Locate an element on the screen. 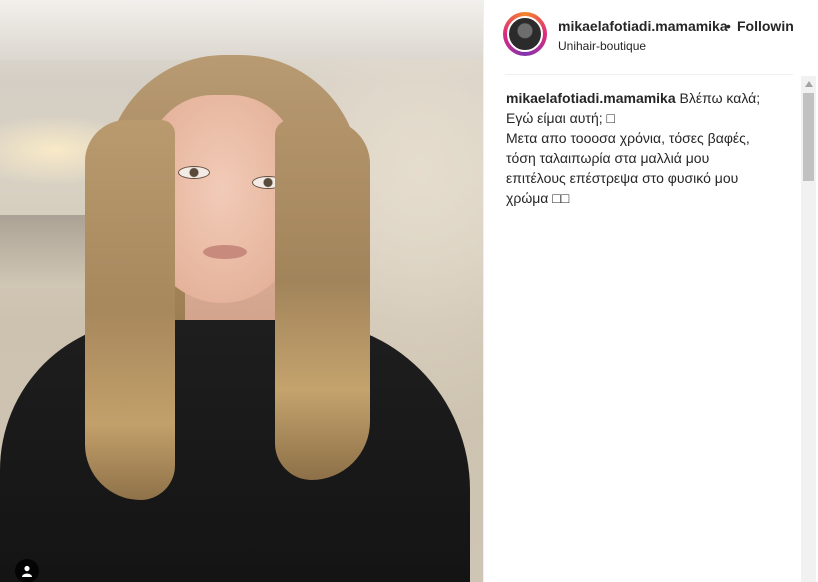 The width and height of the screenshot is (818, 582). header-divider is located at coordinates (649, 74).